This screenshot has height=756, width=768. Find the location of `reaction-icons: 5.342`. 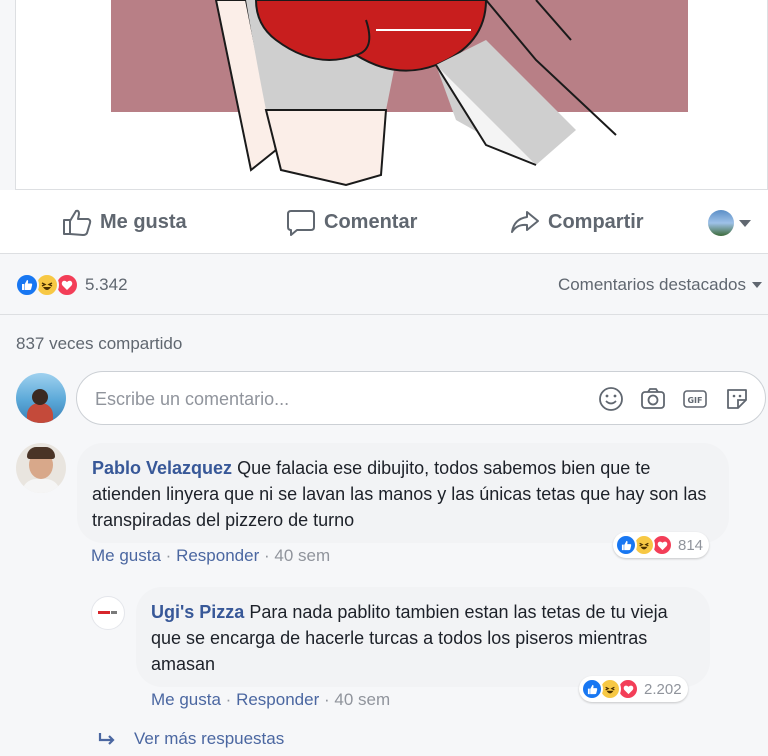

reaction-icons: 5.342 is located at coordinates (71, 285).